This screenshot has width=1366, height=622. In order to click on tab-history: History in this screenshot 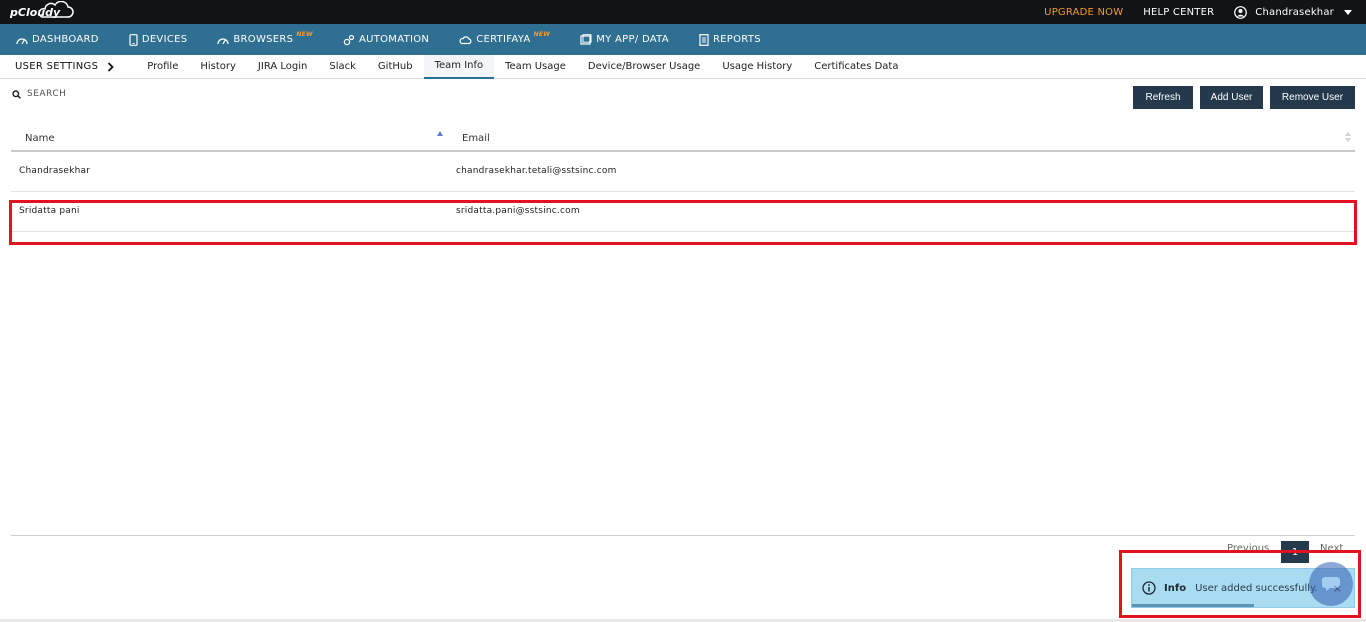, I will do `click(218, 67)`.